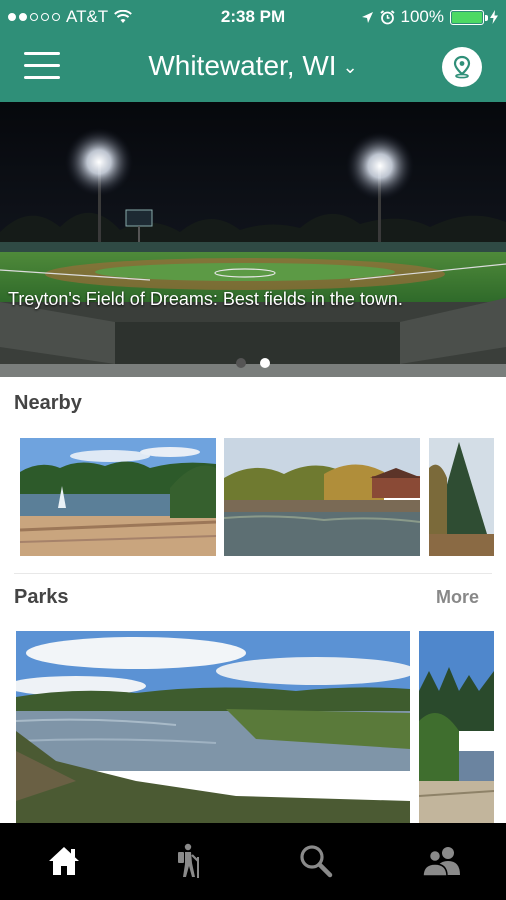  What do you see at coordinates (253, 17) in the screenshot?
I see `status-bar: AT&T 2:38 PM 100%` at bounding box center [253, 17].